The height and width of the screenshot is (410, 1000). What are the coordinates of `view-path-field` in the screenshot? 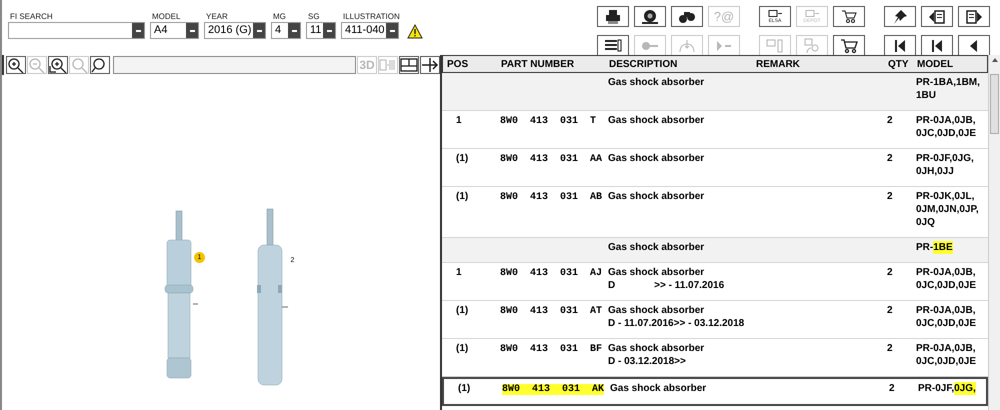 It's located at (234, 65).